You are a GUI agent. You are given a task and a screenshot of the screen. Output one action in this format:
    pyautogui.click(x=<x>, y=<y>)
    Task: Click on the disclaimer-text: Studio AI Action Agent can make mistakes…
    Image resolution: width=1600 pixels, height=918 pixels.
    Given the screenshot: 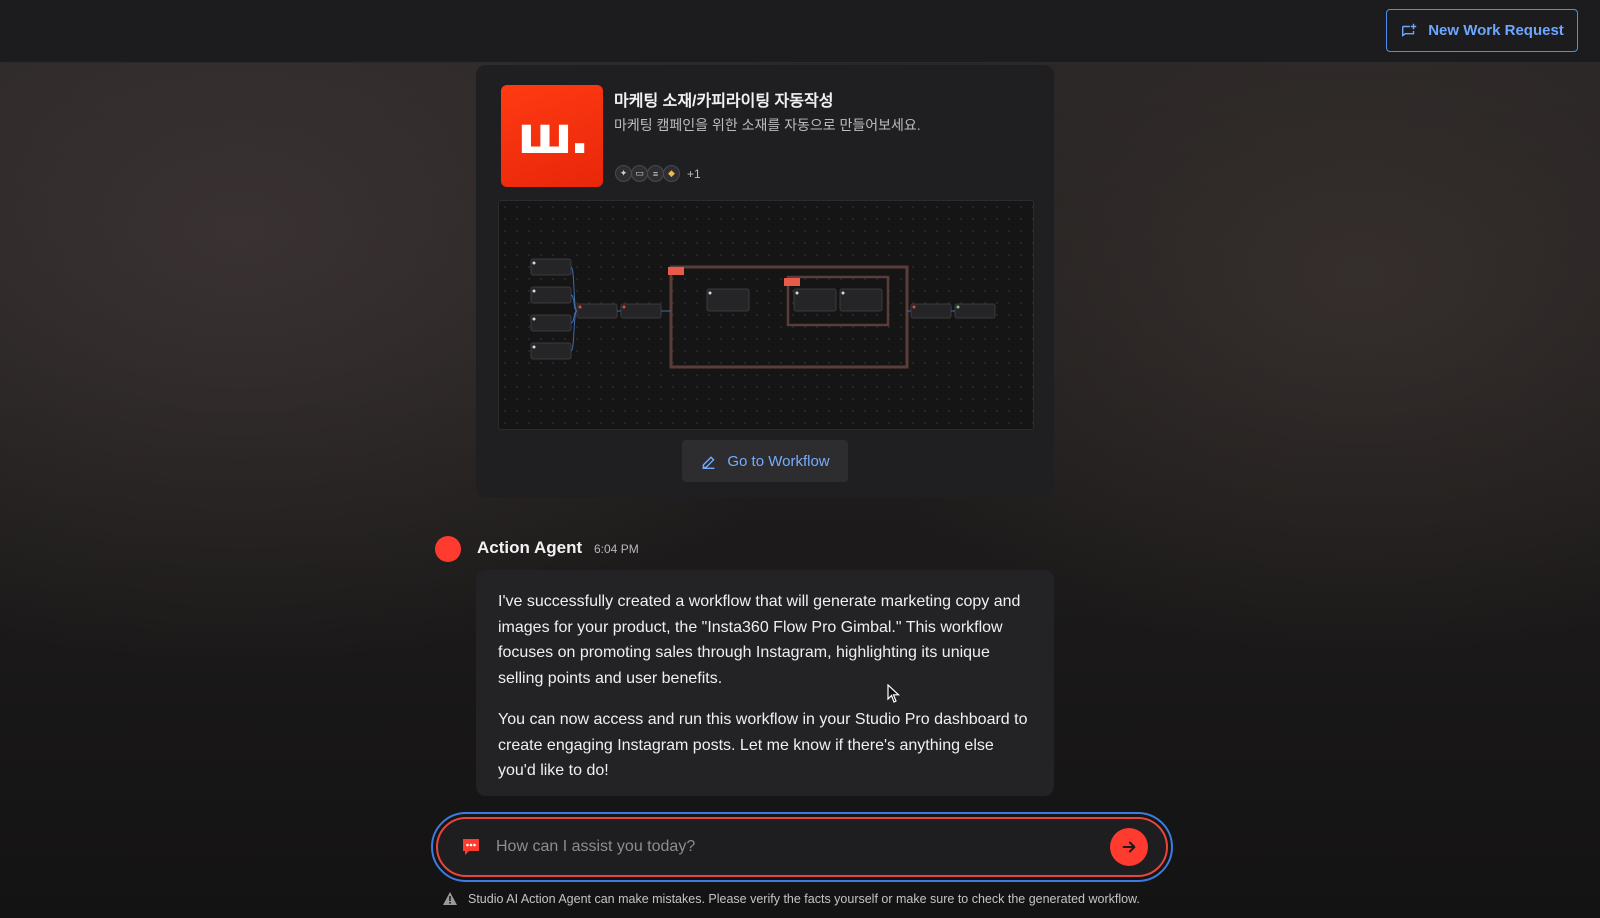 What is the action you would take?
    pyautogui.click(x=804, y=898)
    